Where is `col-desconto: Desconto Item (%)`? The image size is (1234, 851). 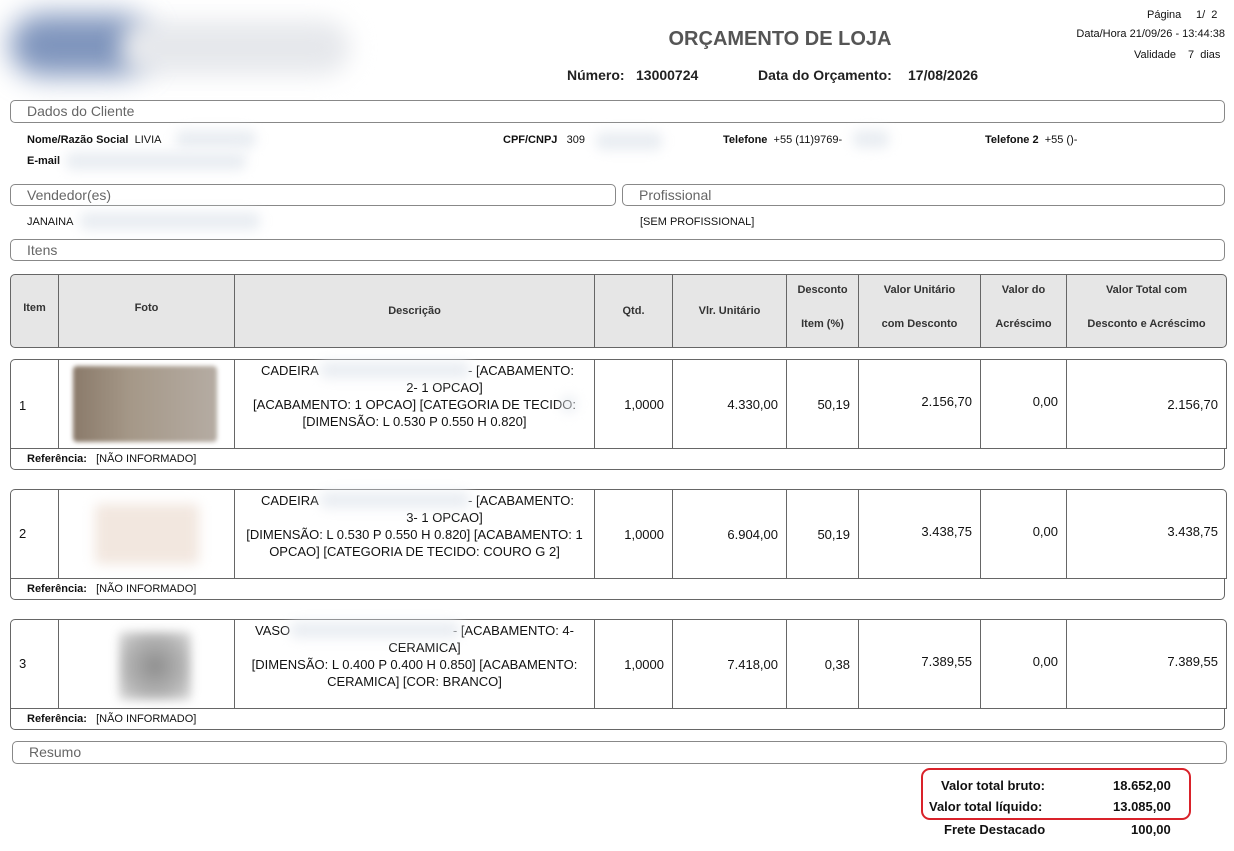 col-desconto: Desconto Item (%) is located at coordinates (823, 311).